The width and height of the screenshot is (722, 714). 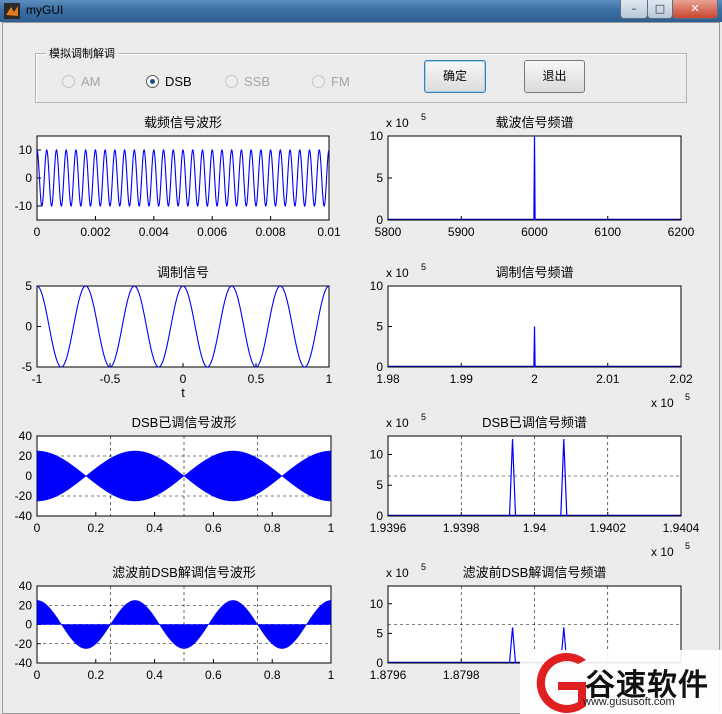 I want to click on modulating-signal-xlabel: t, so click(x=183, y=392).